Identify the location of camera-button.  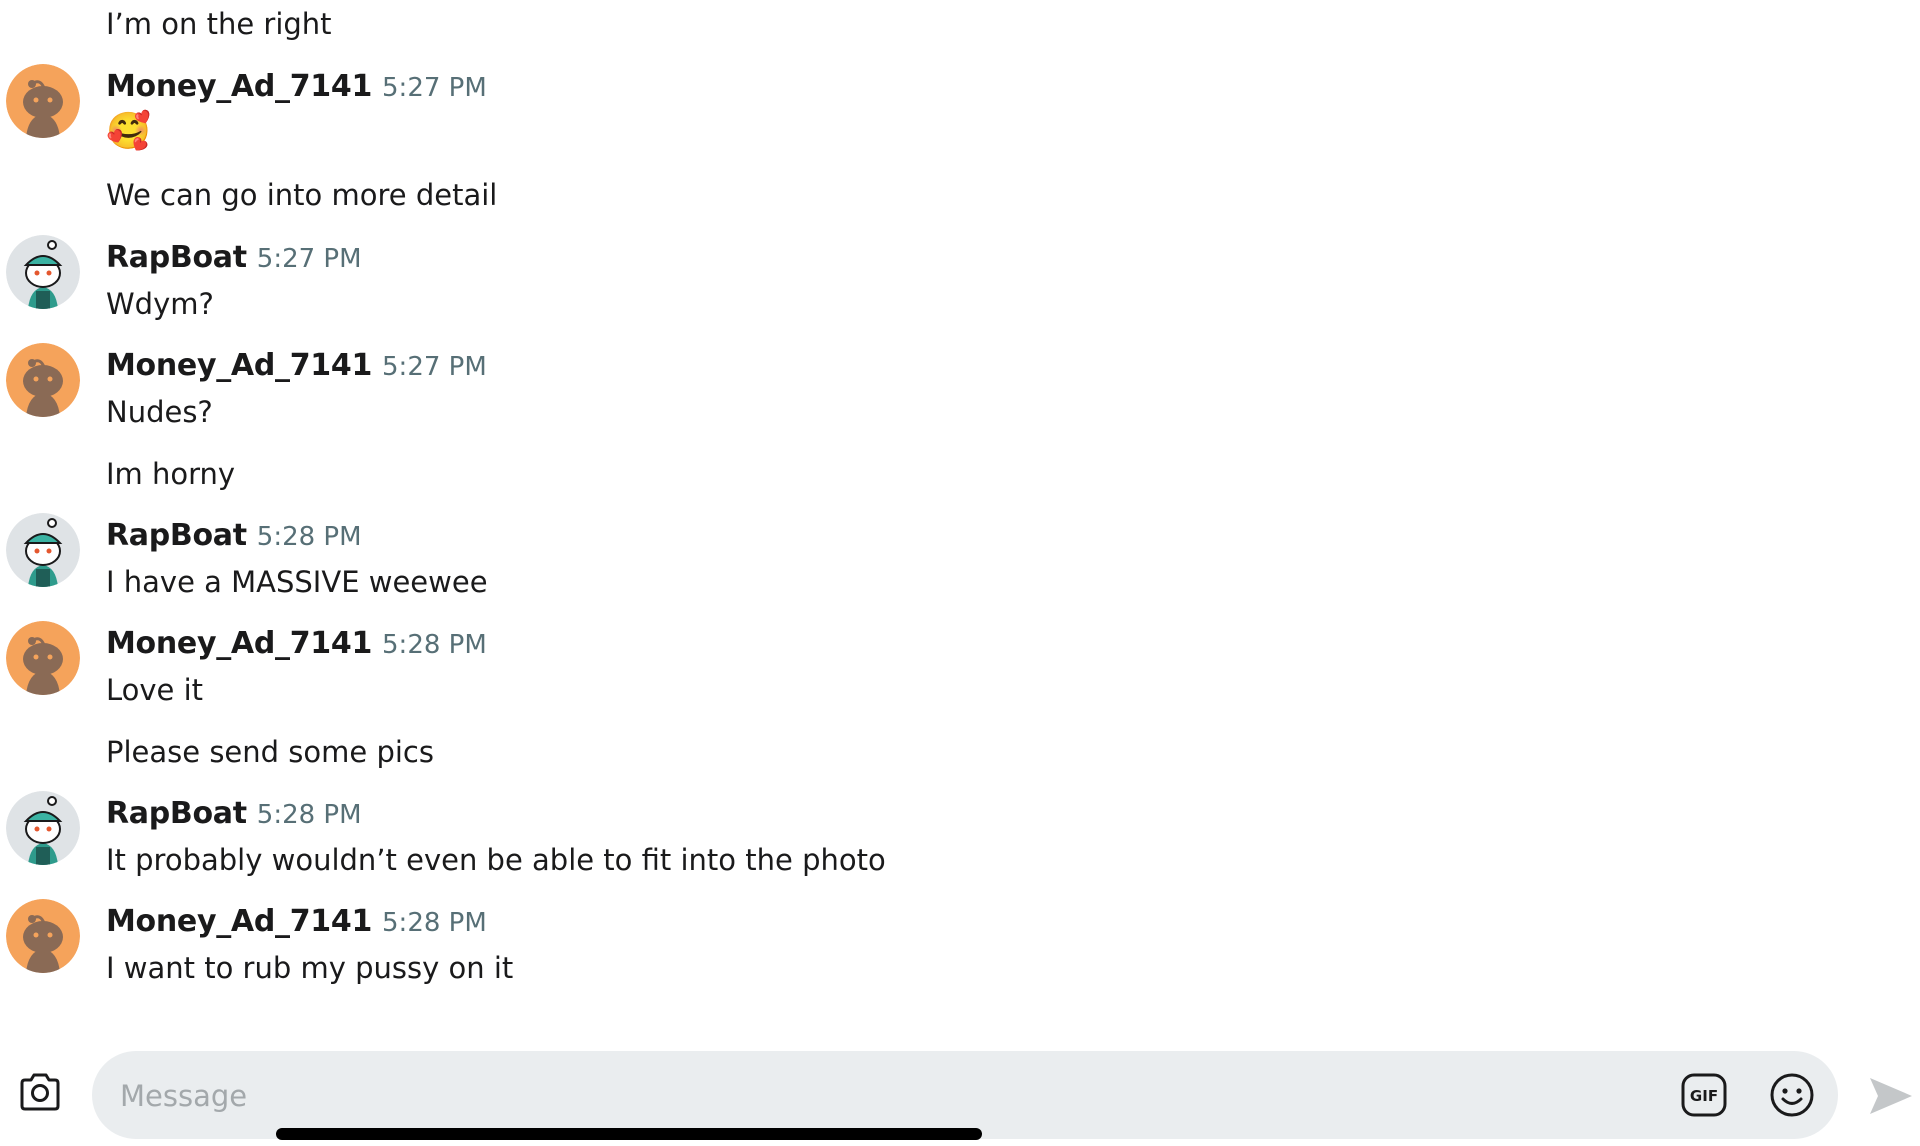
(40, 1092).